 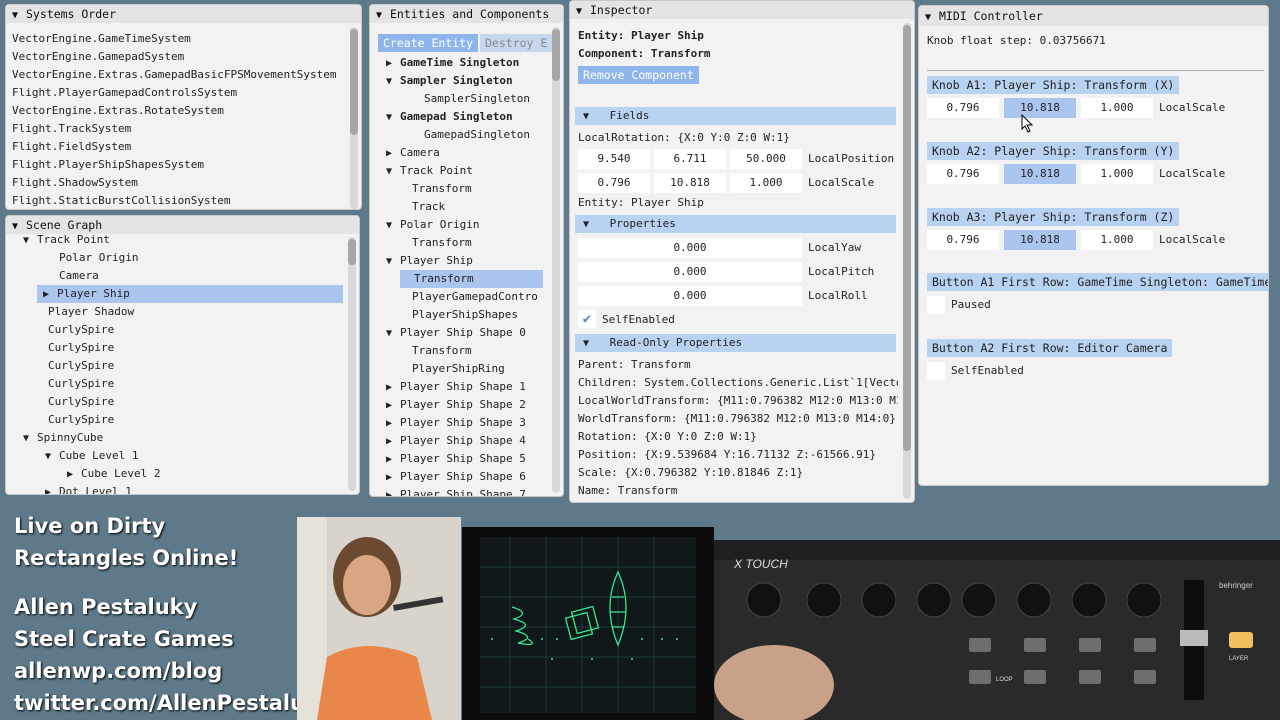 I want to click on entity-node: PlayerGamepadContro, so click(x=458, y=297).